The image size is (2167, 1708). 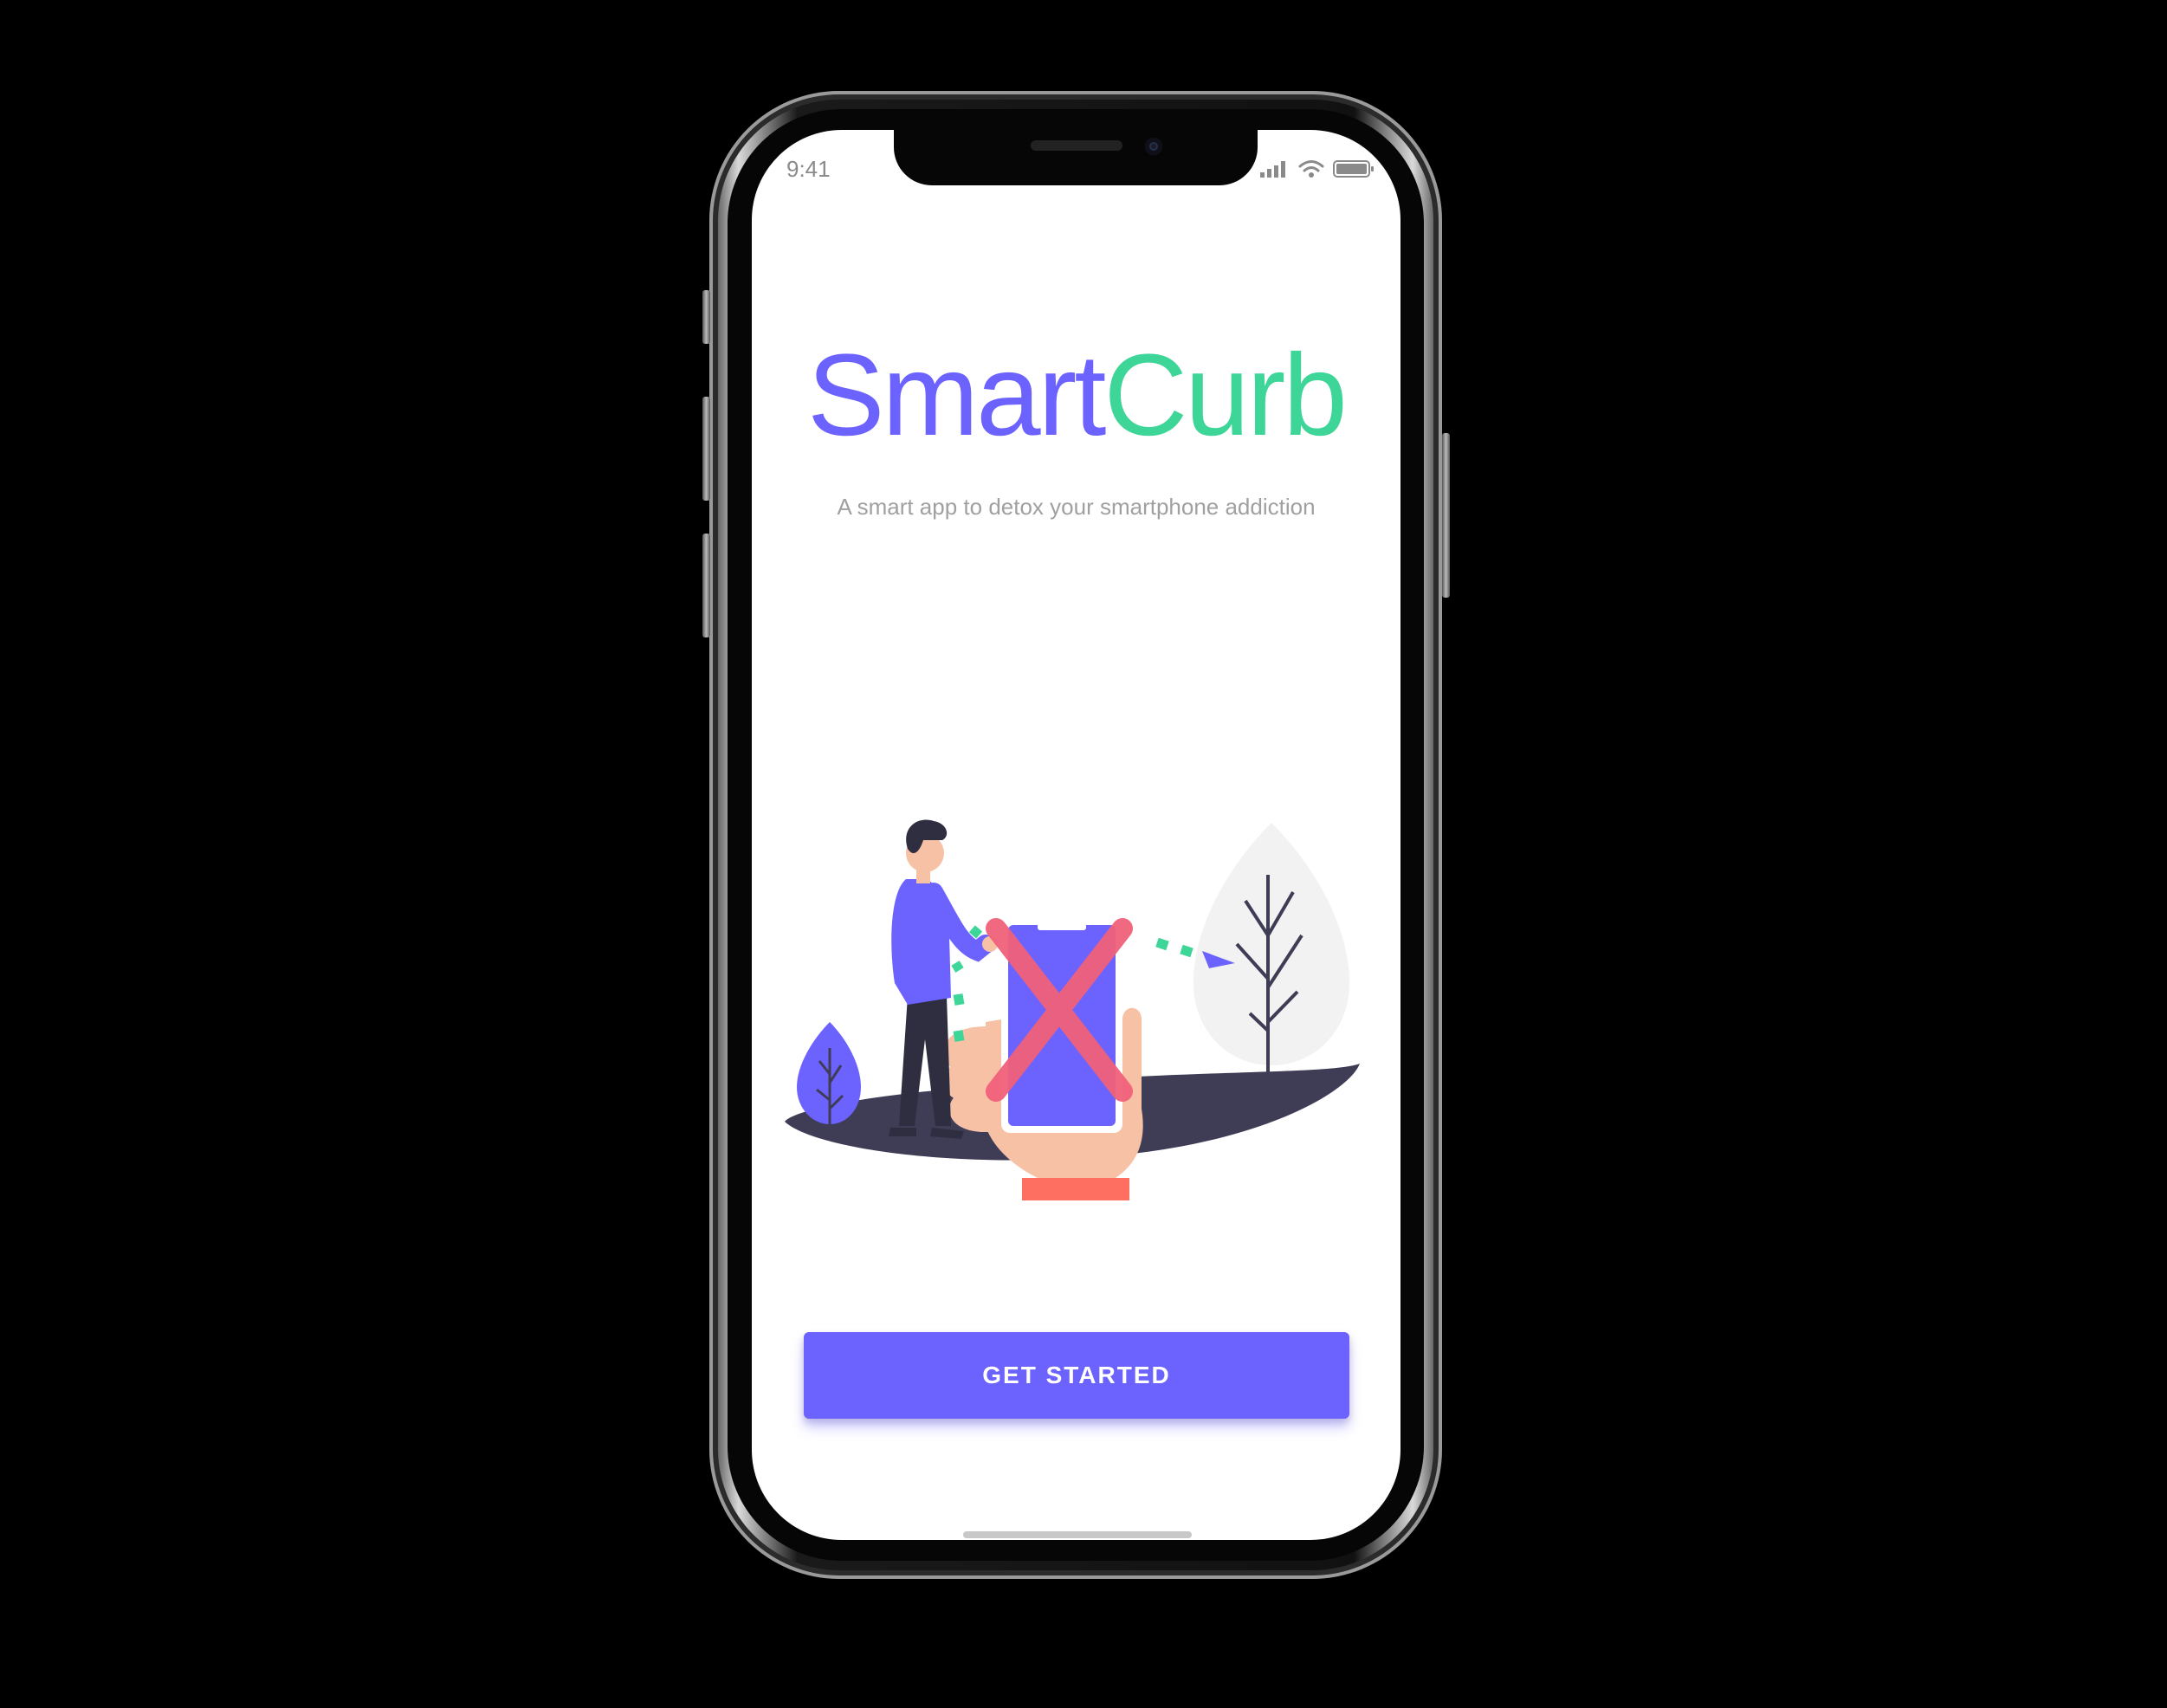 I want to click on mute-switch, so click(x=706, y=317).